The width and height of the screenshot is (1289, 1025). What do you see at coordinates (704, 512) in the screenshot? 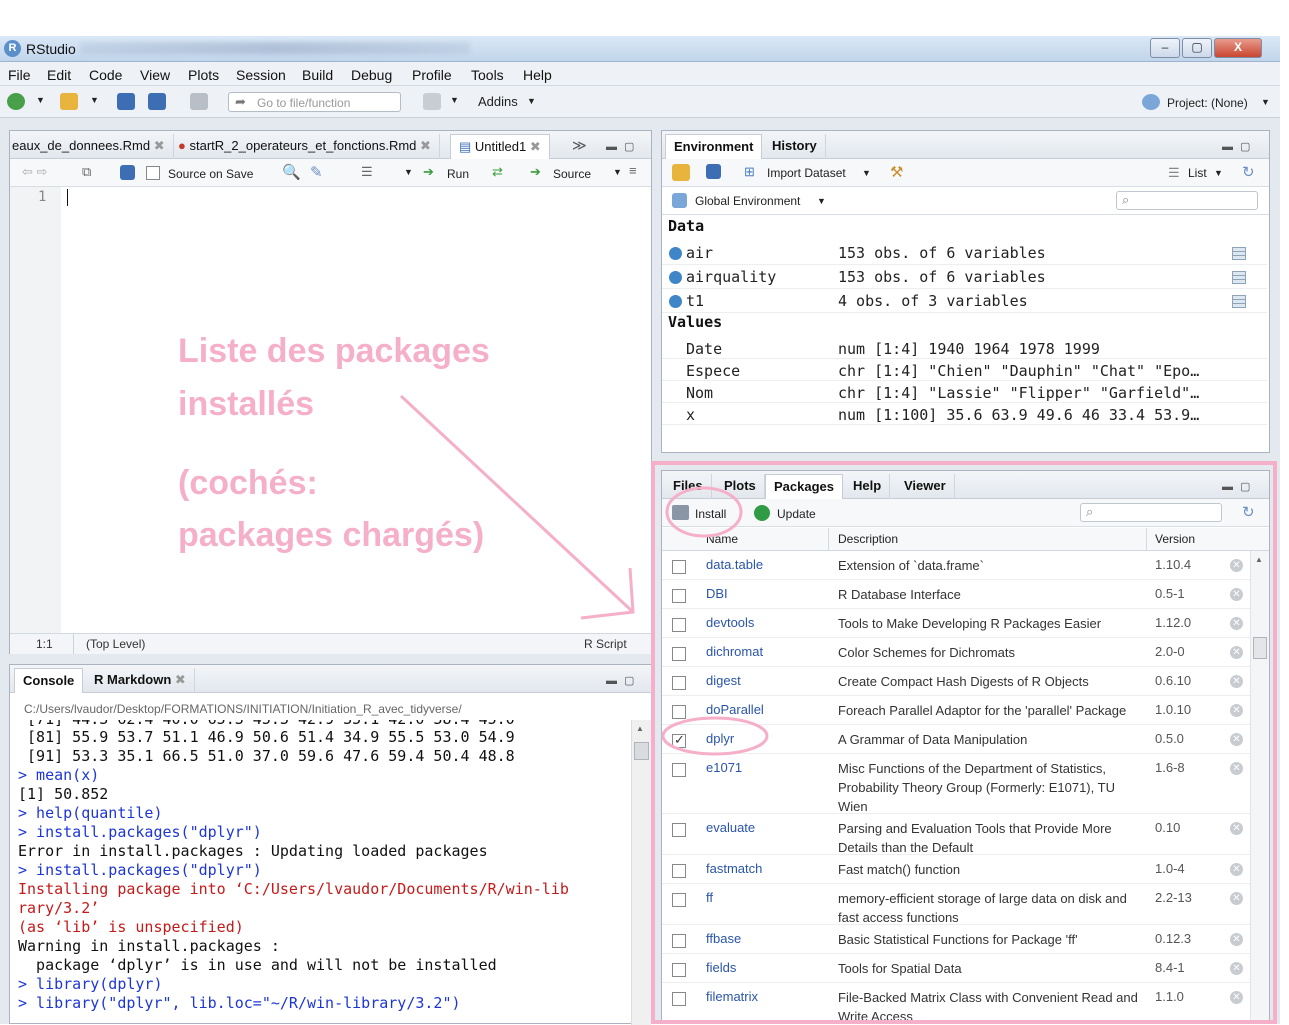
I see `install-highlight-ellipse` at bounding box center [704, 512].